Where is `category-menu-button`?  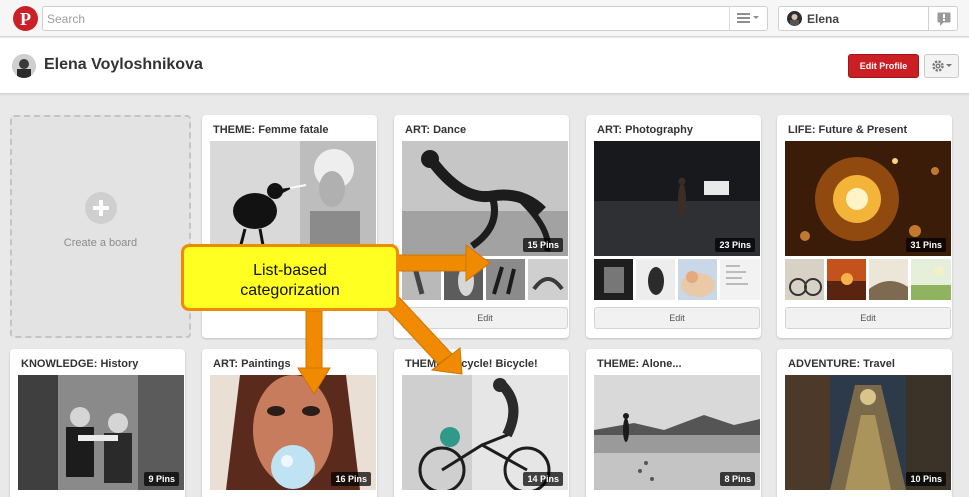
category-menu-button is located at coordinates (748, 18).